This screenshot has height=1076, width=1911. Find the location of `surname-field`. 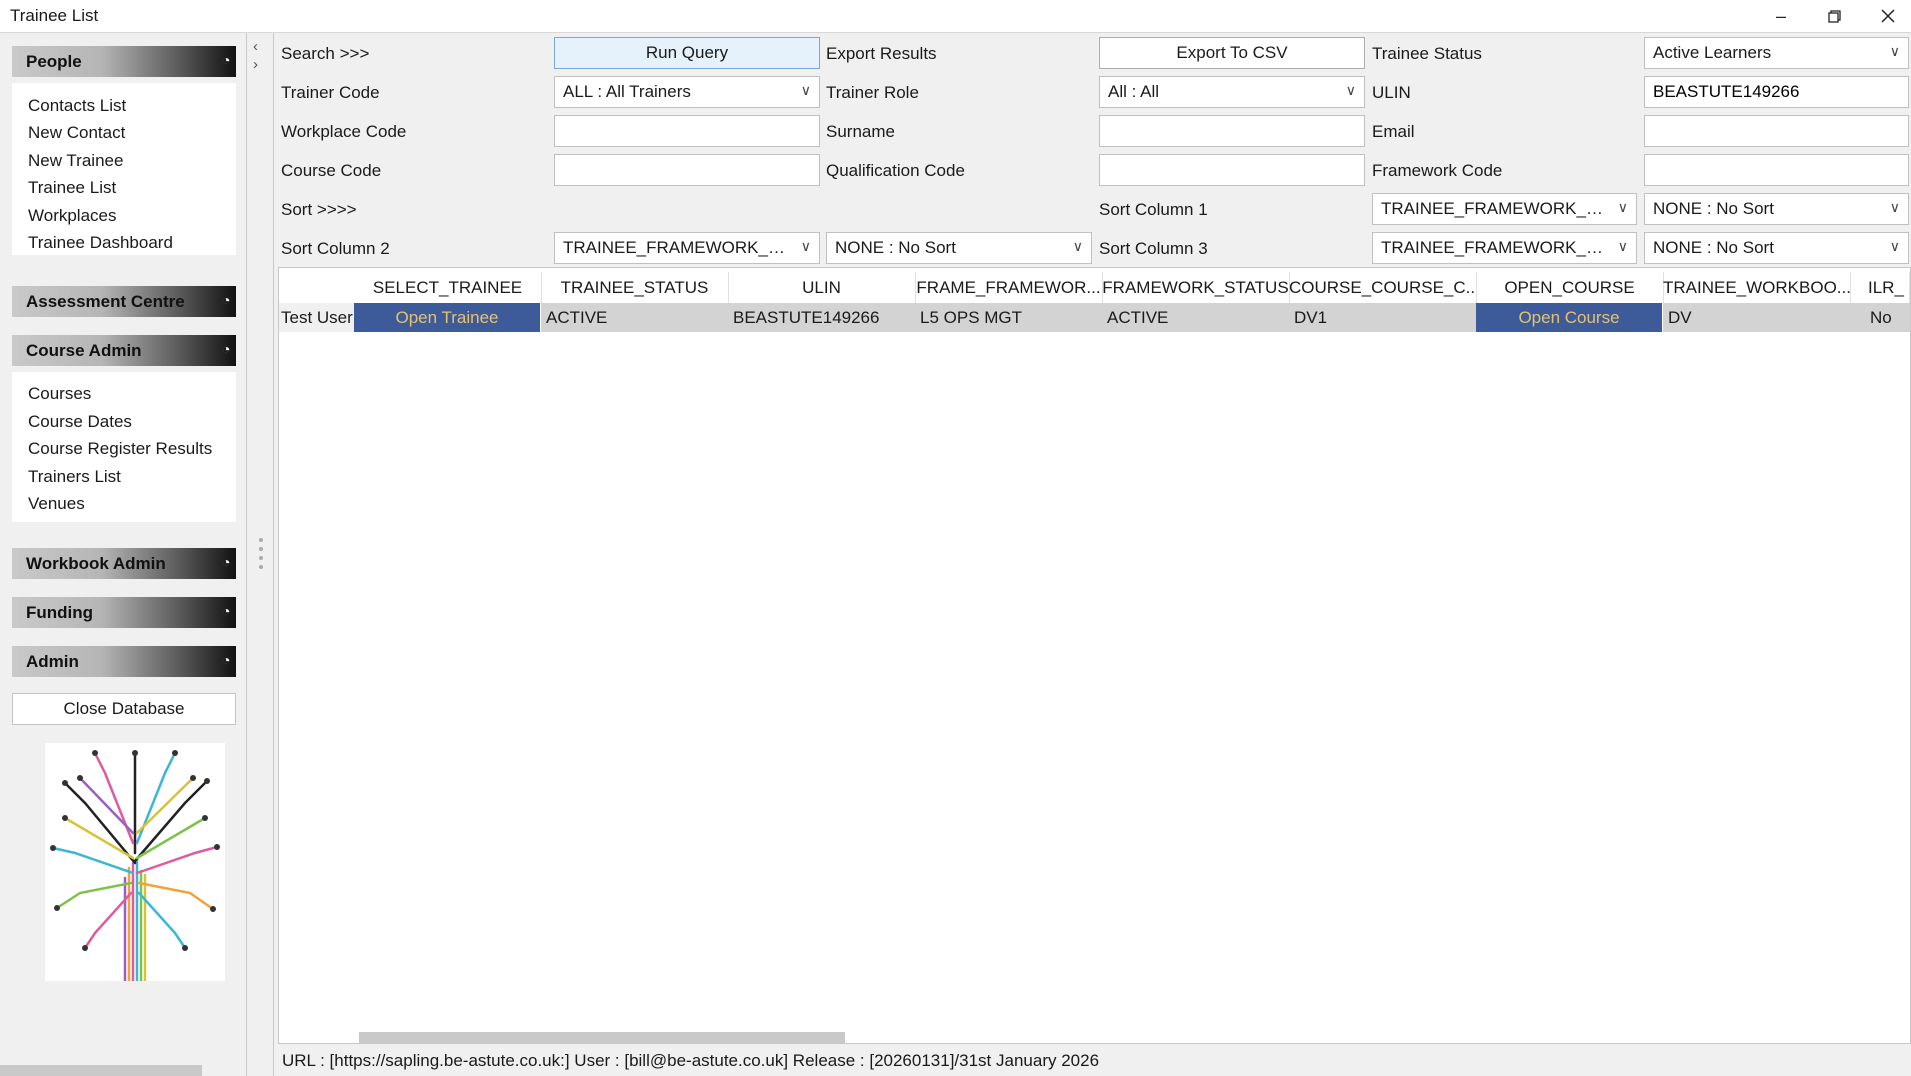

surname-field is located at coordinates (1232, 131).